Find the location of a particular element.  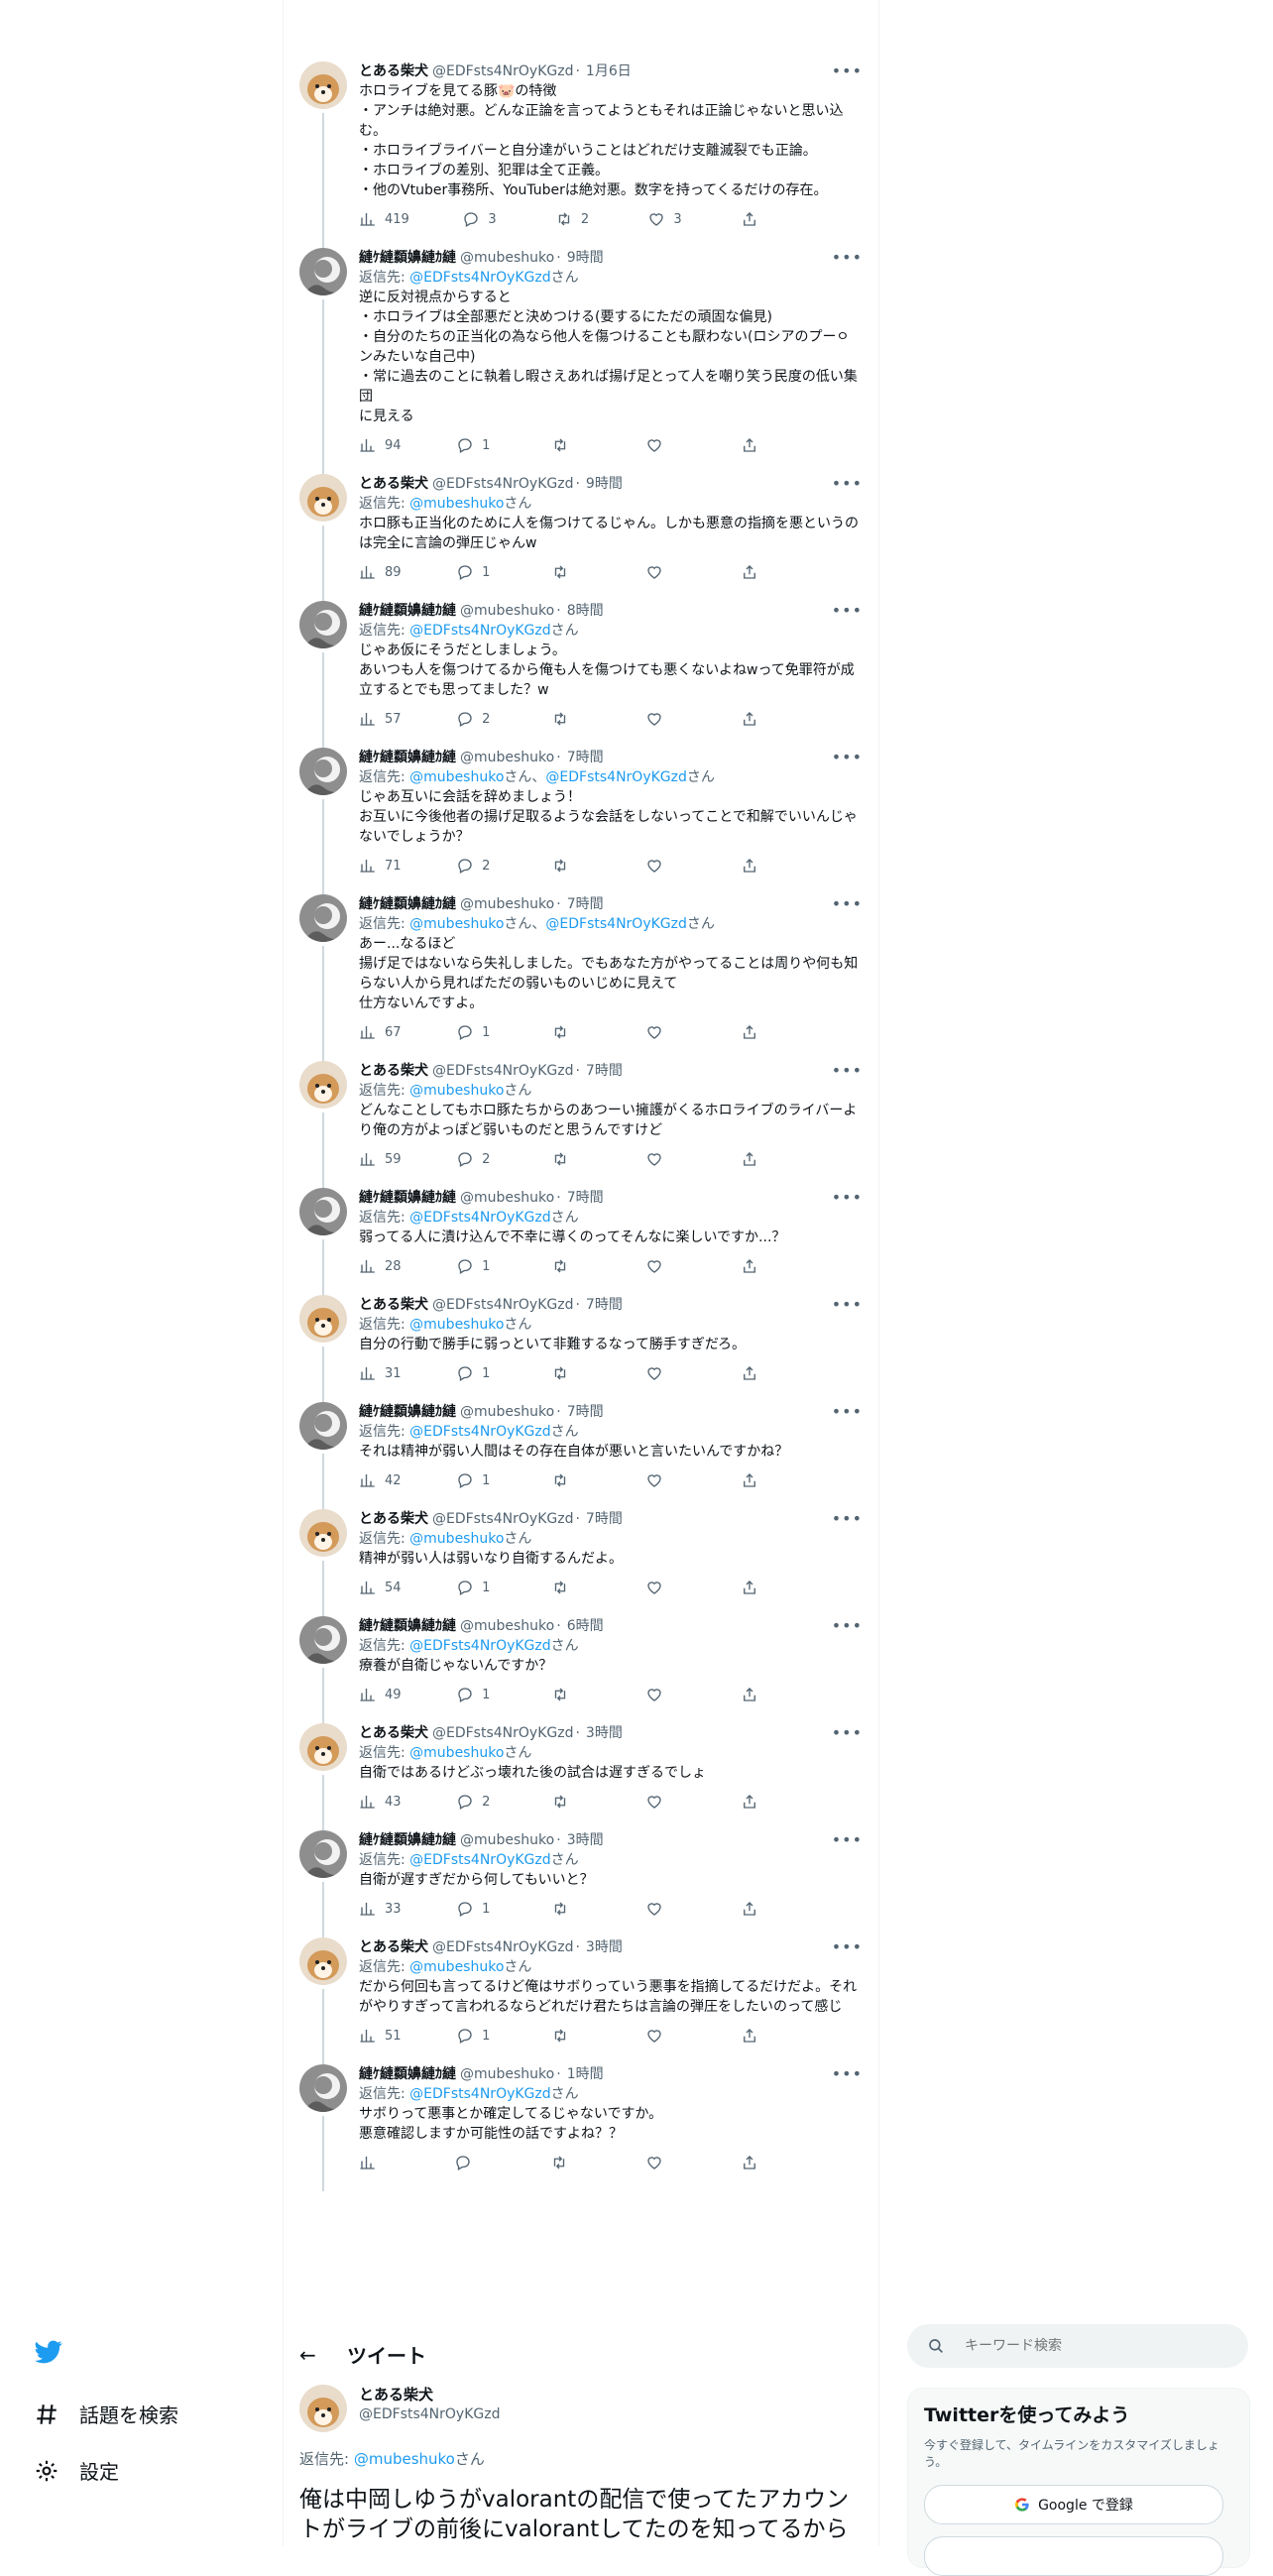

views-button: 28 is located at coordinates (381, 1266).